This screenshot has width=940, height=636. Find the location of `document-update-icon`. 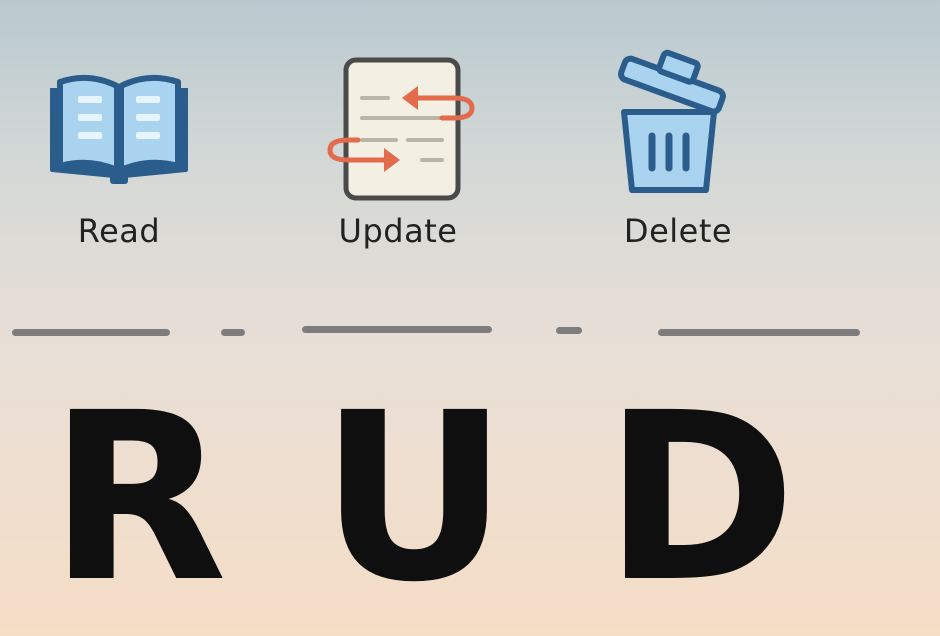

document-update-icon is located at coordinates (401, 129).